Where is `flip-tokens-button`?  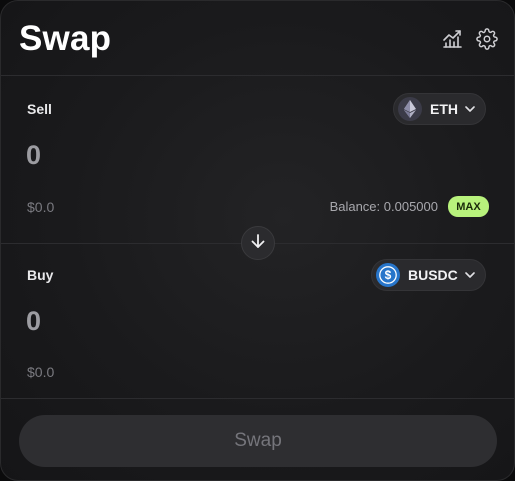 flip-tokens-button is located at coordinates (258, 243).